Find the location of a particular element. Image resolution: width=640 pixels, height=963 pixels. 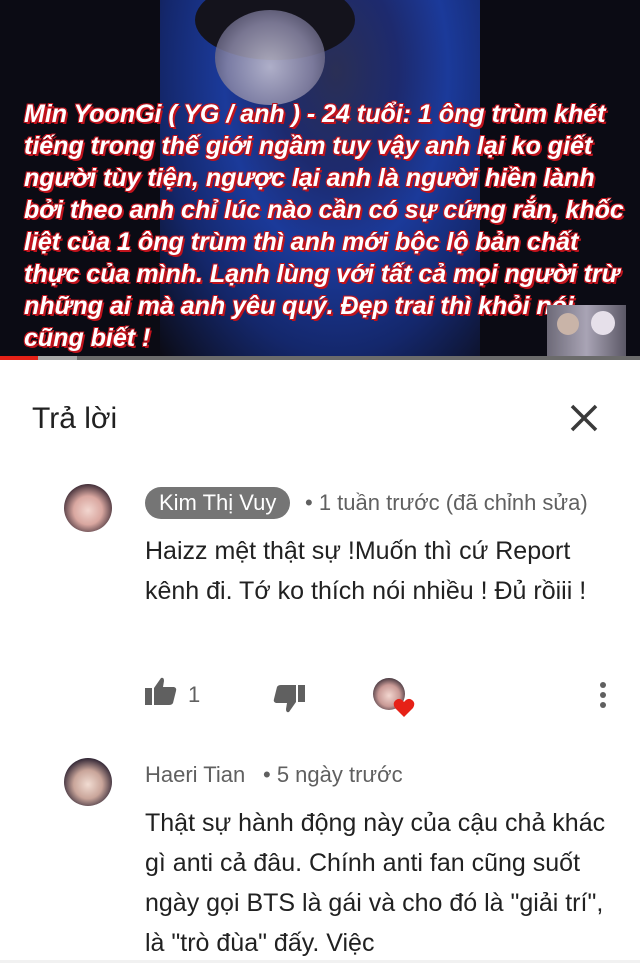

next-video-thumbnail is located at coordinates (586, 331).